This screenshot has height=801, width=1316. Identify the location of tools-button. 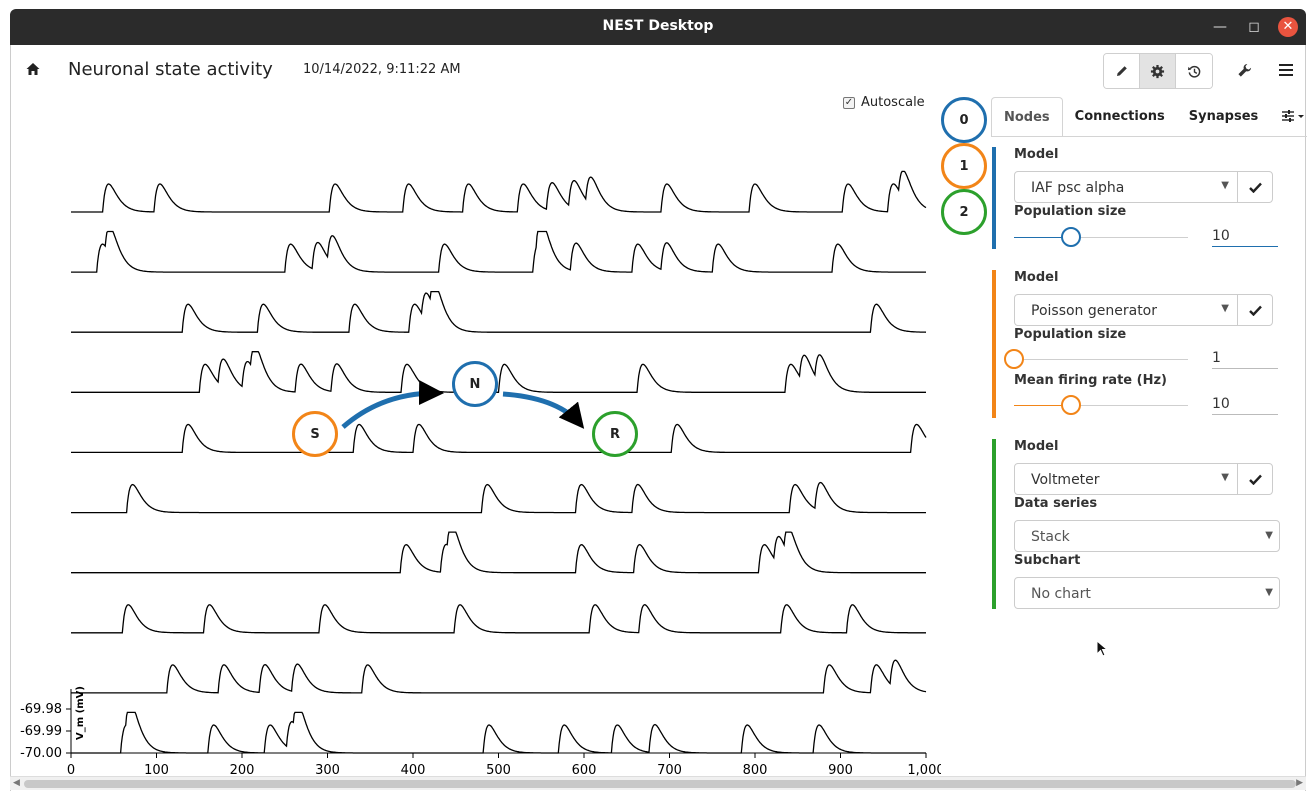
(1244, 70).